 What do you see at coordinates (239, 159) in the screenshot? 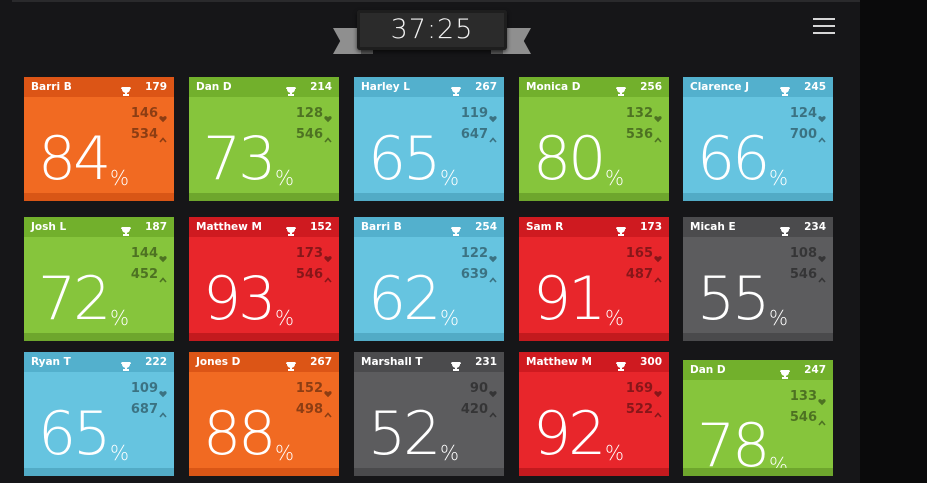
I see `percent-value: 73` at bounding box center [239, 159].